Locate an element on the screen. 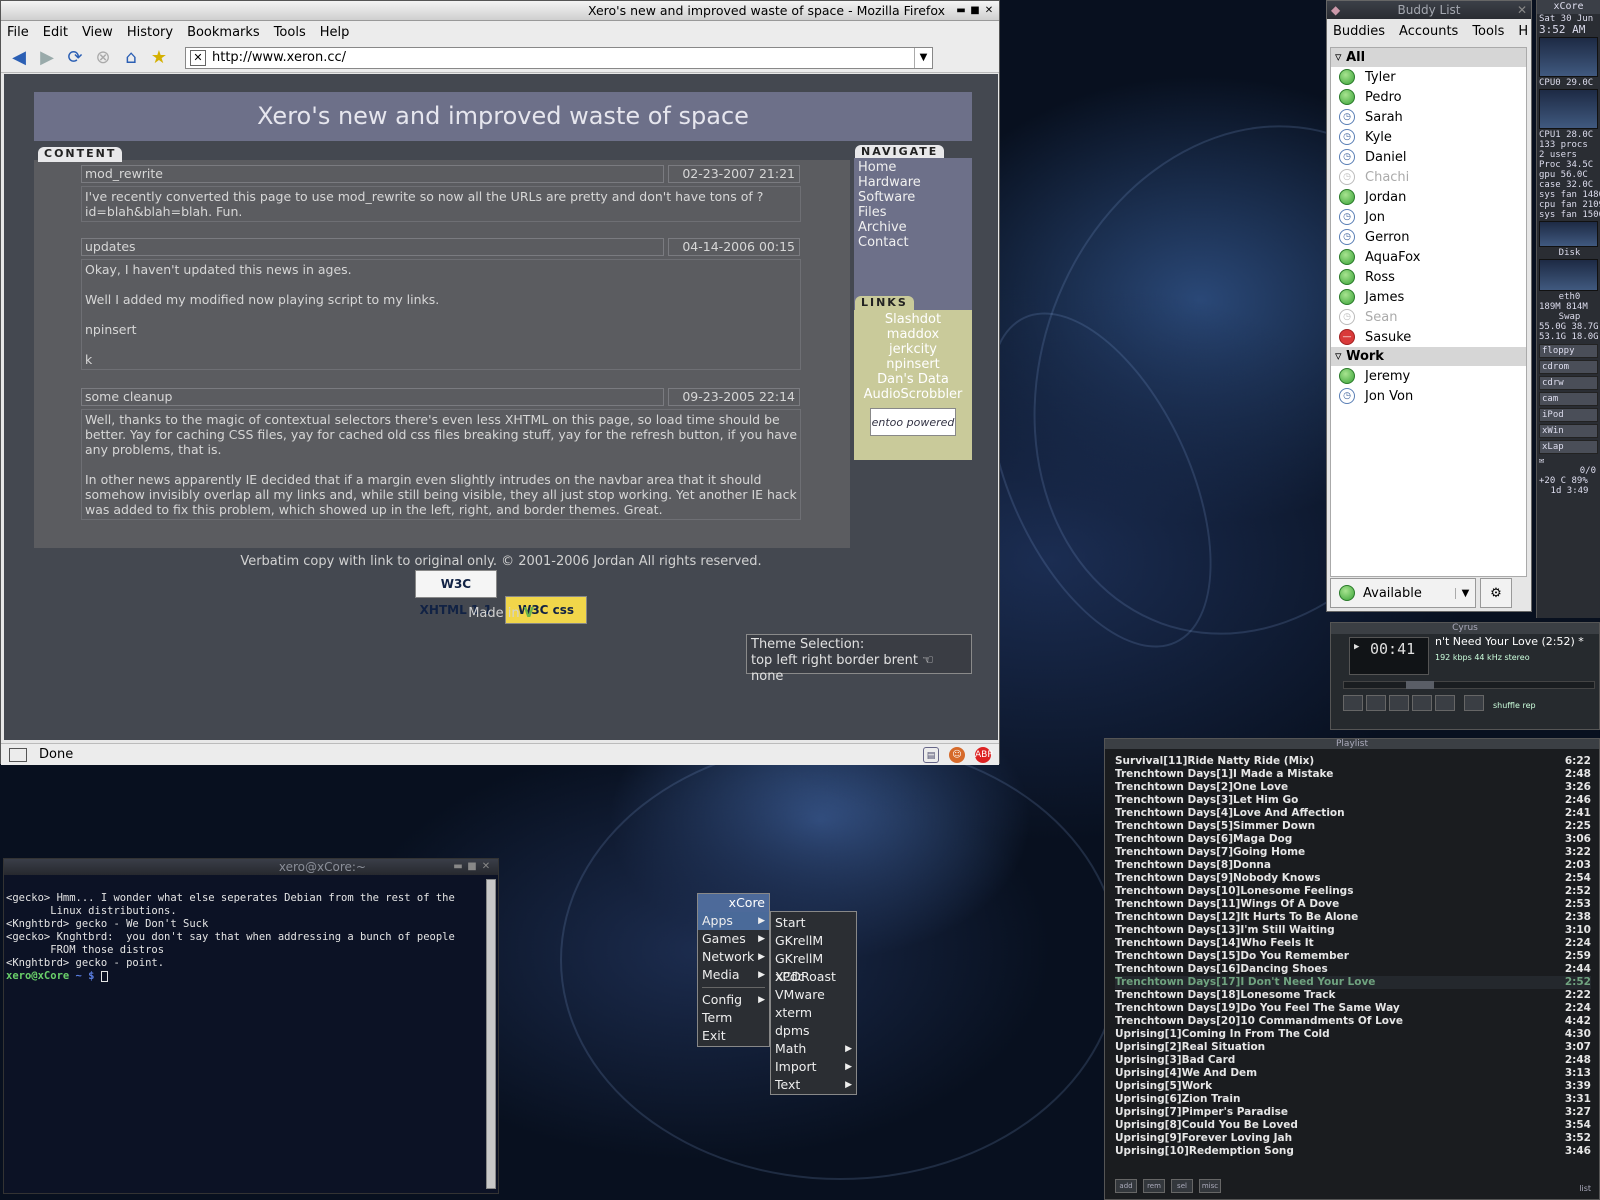 The height and width of the screenshot is (1200, 1600). playlist-remove-button: rem is located at coordinates (1154, 1186).